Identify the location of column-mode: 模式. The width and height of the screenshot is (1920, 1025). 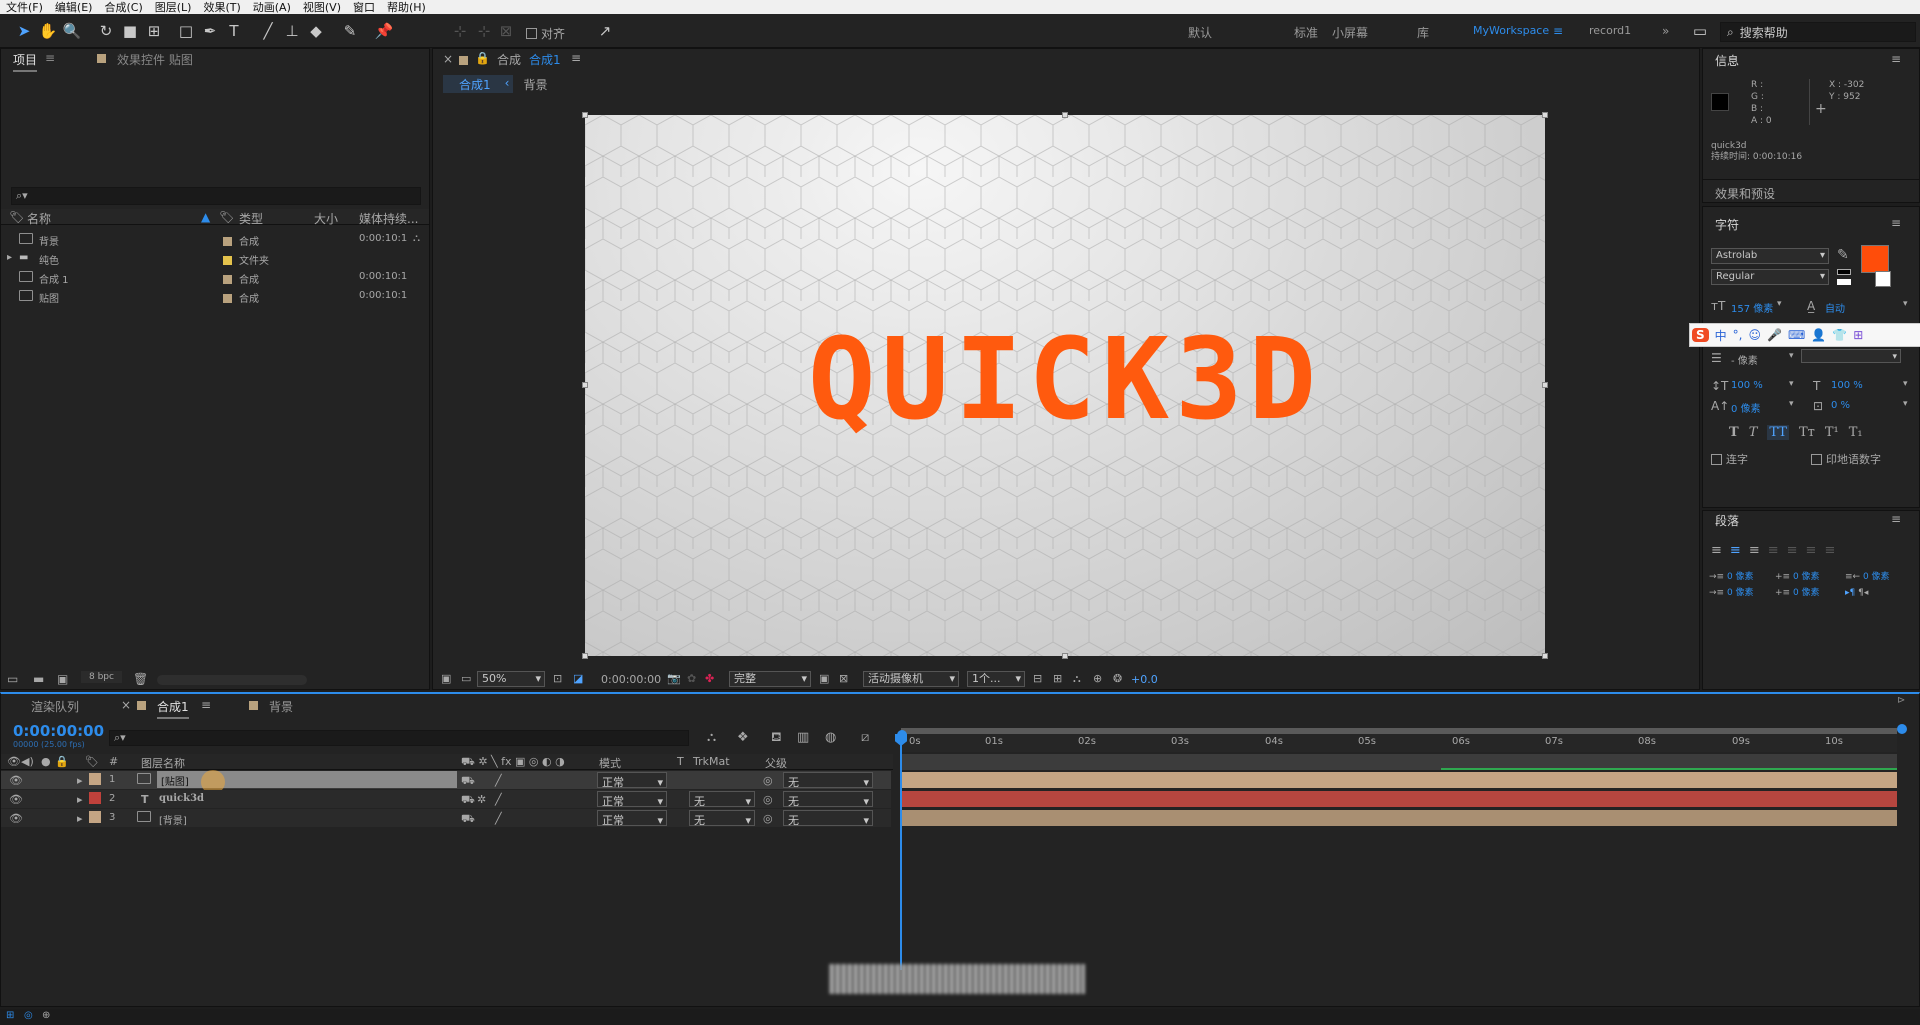
(610, 763).